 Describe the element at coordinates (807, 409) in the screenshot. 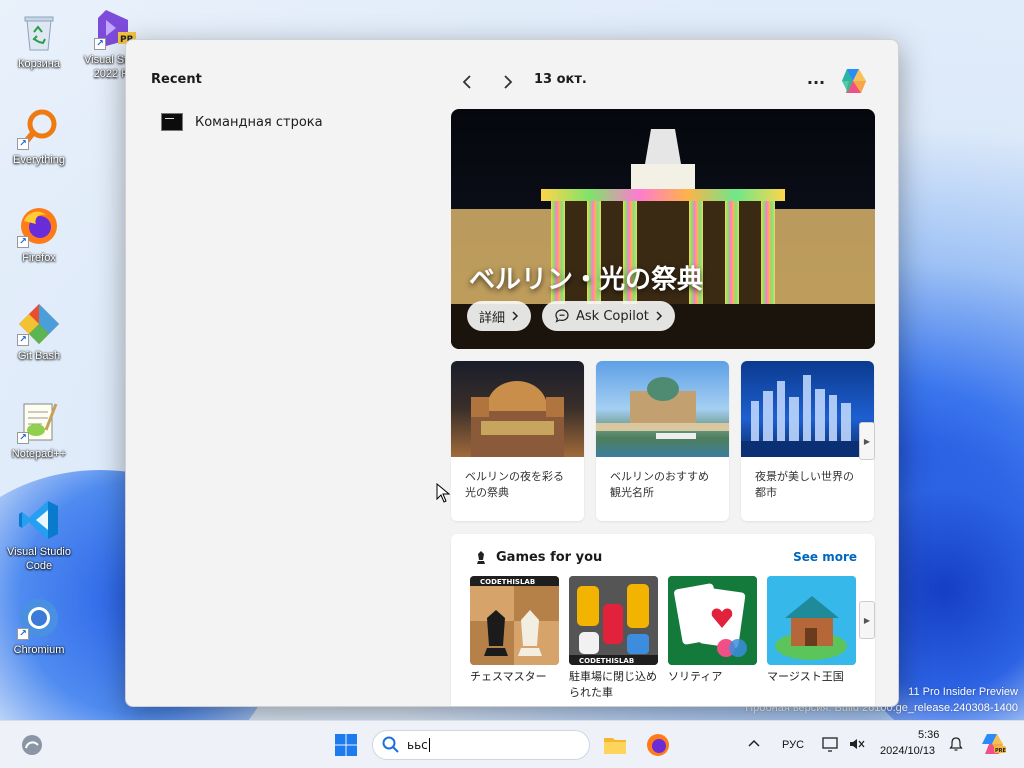

I see `night-city-skyline-image` at that location.